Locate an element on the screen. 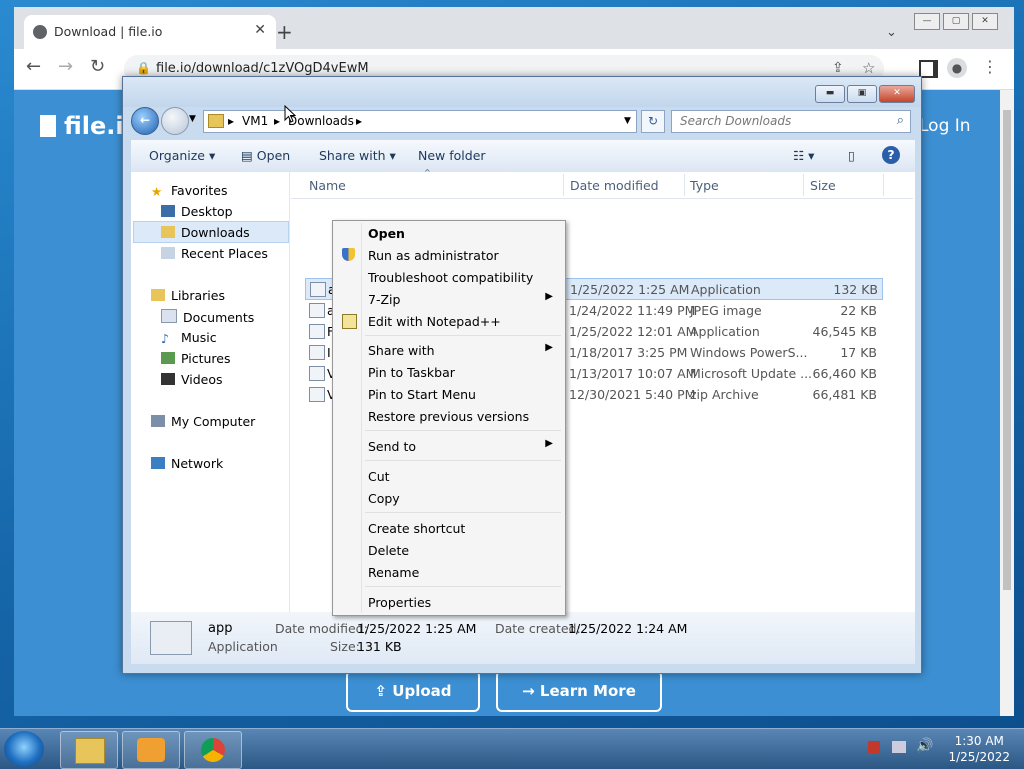 The height and width of the screenshot is (769, 1024). forward-arrow-icon is located at coordinates (175, 121).